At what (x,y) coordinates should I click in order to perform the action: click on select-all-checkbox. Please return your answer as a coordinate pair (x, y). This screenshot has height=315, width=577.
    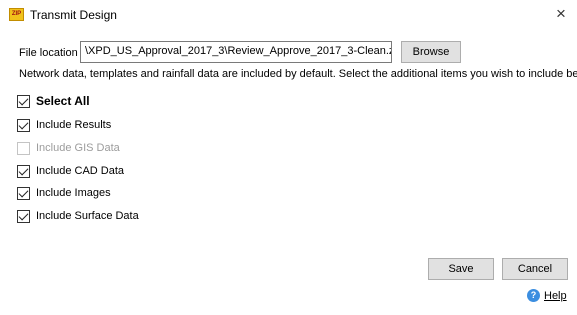
    Looking at the image, I should click on (23, 101).